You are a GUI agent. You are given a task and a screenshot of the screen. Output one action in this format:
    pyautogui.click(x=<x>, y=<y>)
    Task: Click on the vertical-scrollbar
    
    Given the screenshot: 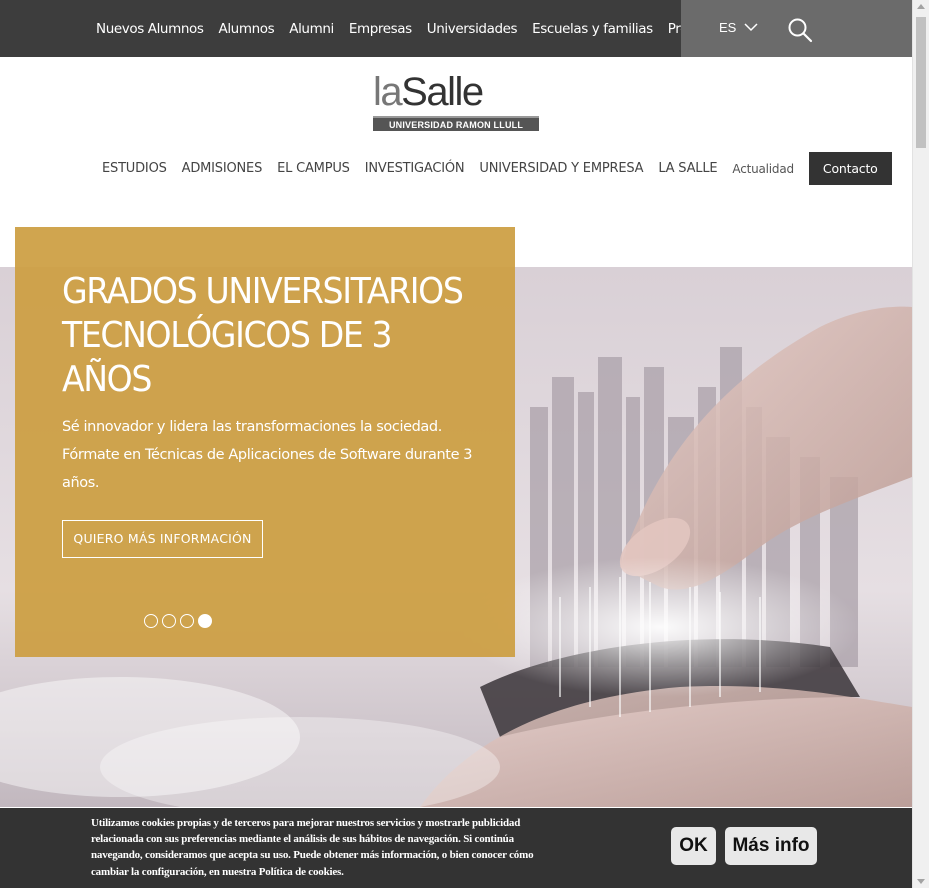 What is the action you would take?
    pyautogui.click(x=920, y=444)
    